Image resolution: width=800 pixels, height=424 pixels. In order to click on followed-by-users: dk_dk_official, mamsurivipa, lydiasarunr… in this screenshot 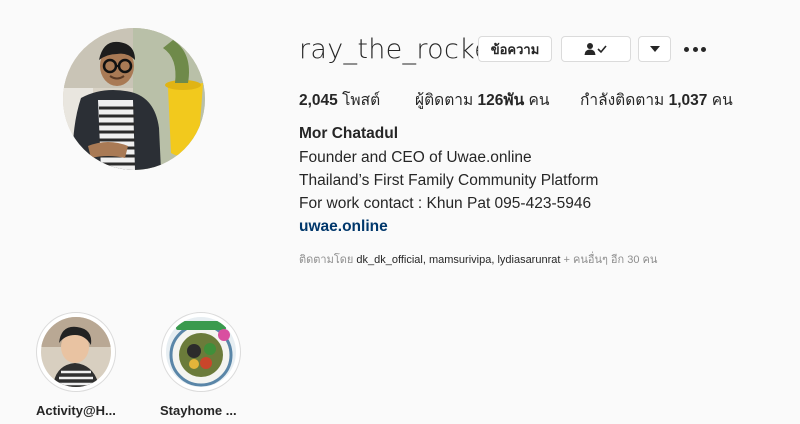, I will do `click(458, 260)`.